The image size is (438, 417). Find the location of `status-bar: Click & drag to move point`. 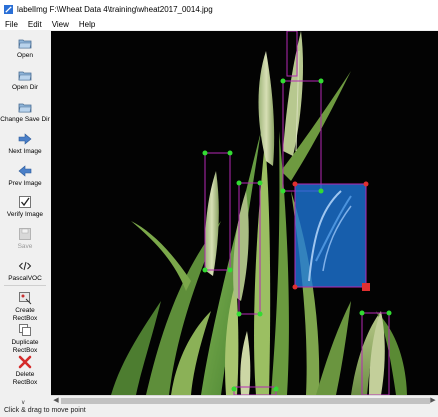

status-bar: Click & drag to move point is located at coordinates (219, 411).